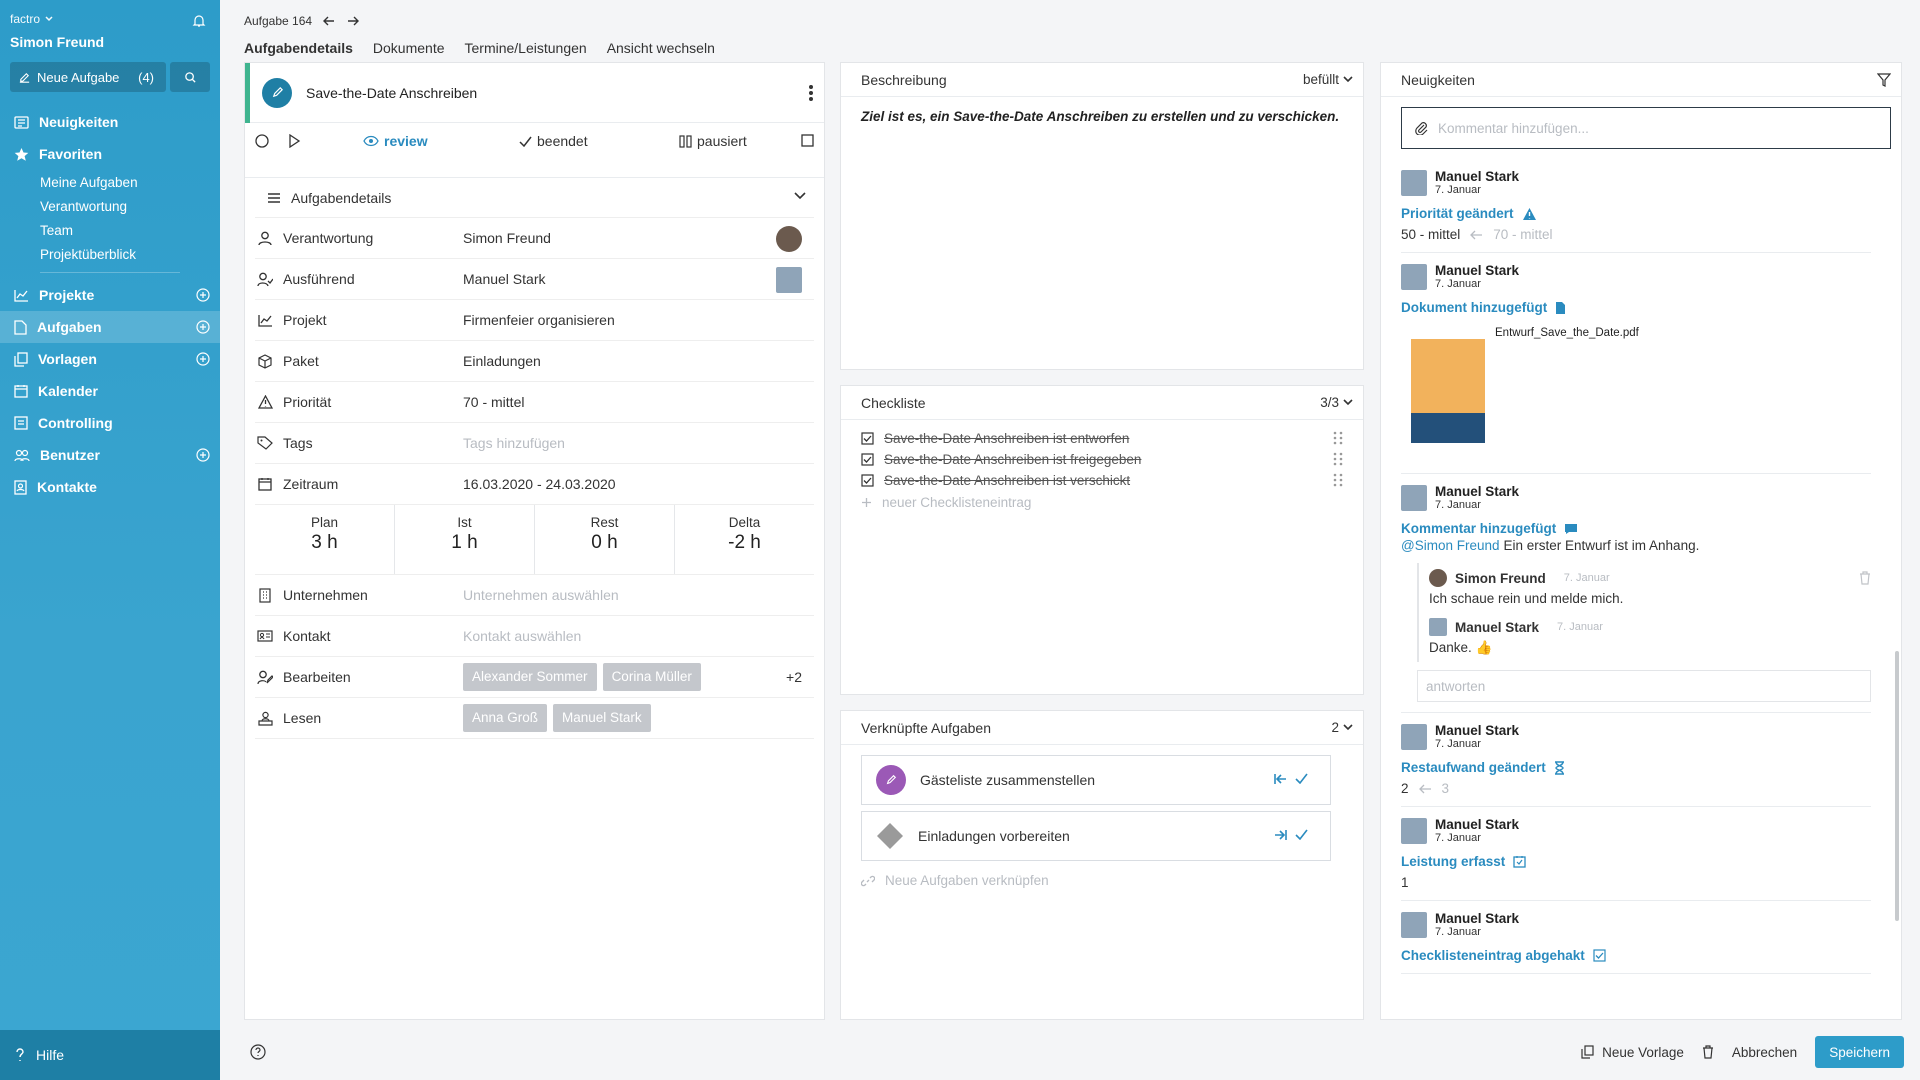  I want to click on new-template-label: Neue Vorlage, so click(1643, 1052).